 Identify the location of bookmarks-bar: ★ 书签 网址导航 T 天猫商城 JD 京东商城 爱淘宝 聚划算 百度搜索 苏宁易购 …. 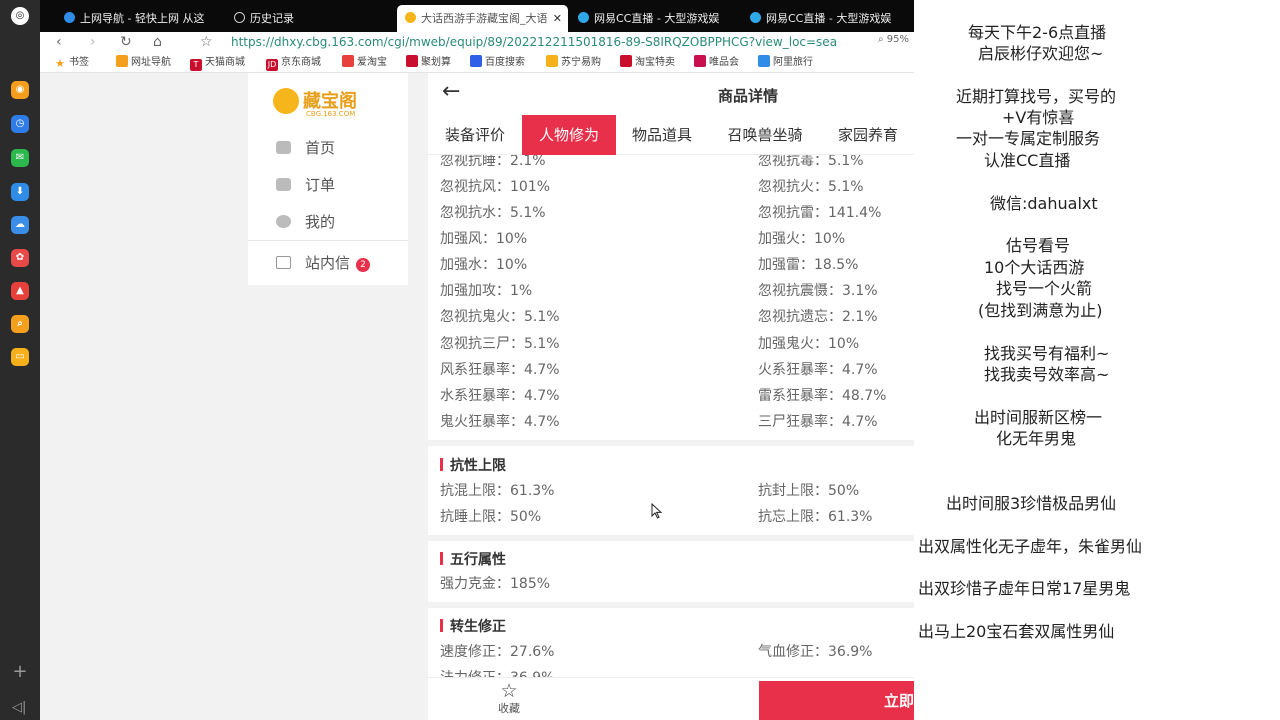
(477, 63).